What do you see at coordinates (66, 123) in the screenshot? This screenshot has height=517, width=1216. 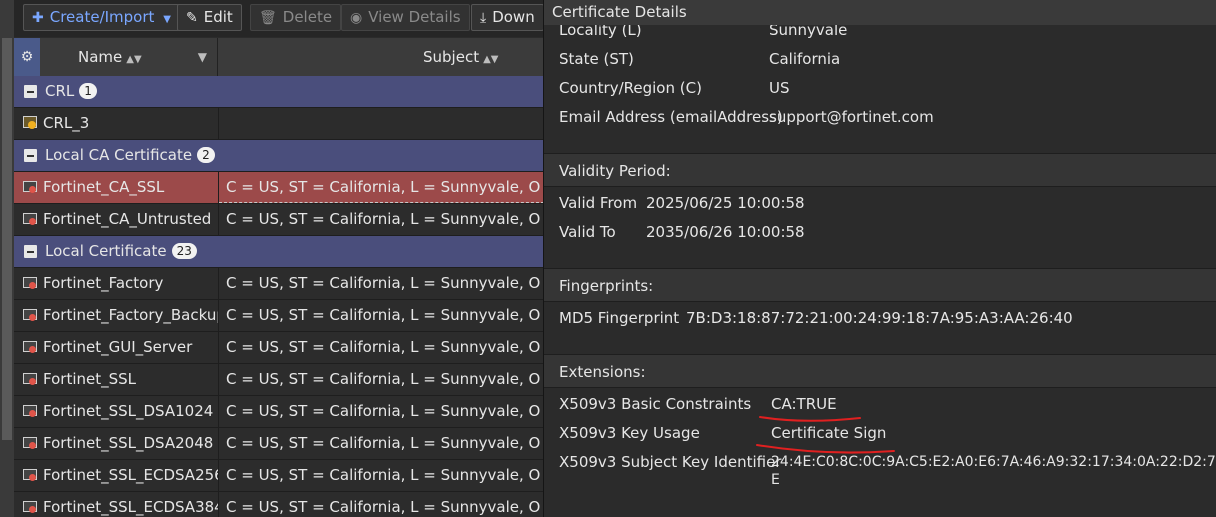 I see `row-name: CRL_3` at bounding box center [66, 123].